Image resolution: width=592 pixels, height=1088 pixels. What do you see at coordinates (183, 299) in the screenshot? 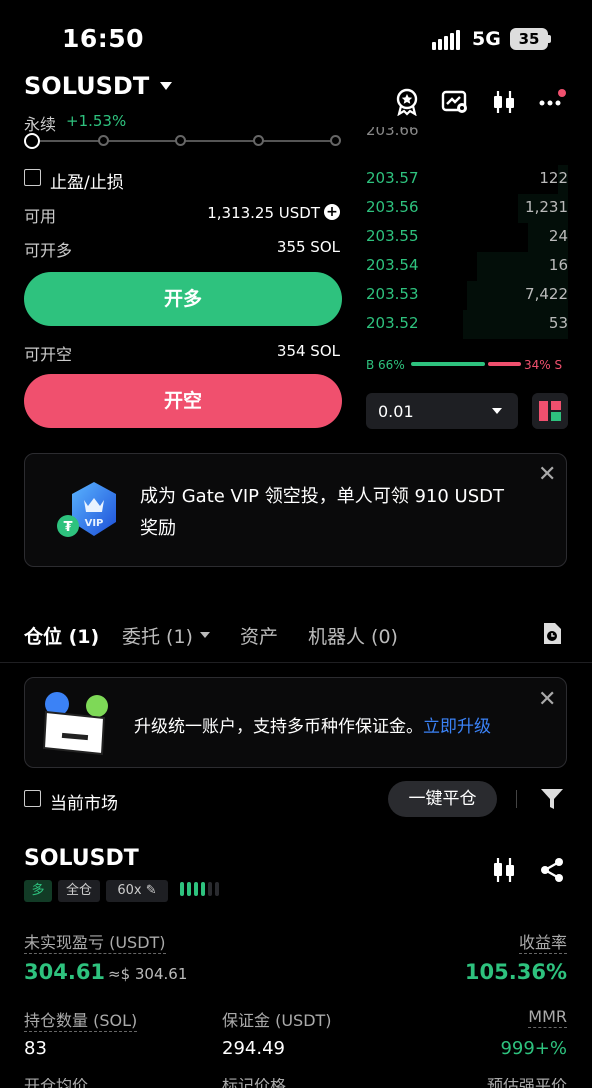
I see `open-long-button: 开多` at bounding box center [183, 299].